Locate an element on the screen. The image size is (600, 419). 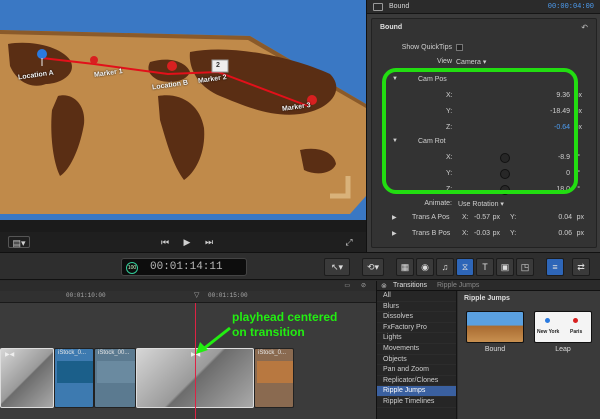
zoom-icon: ▭ is located at coordinates (347, 285).